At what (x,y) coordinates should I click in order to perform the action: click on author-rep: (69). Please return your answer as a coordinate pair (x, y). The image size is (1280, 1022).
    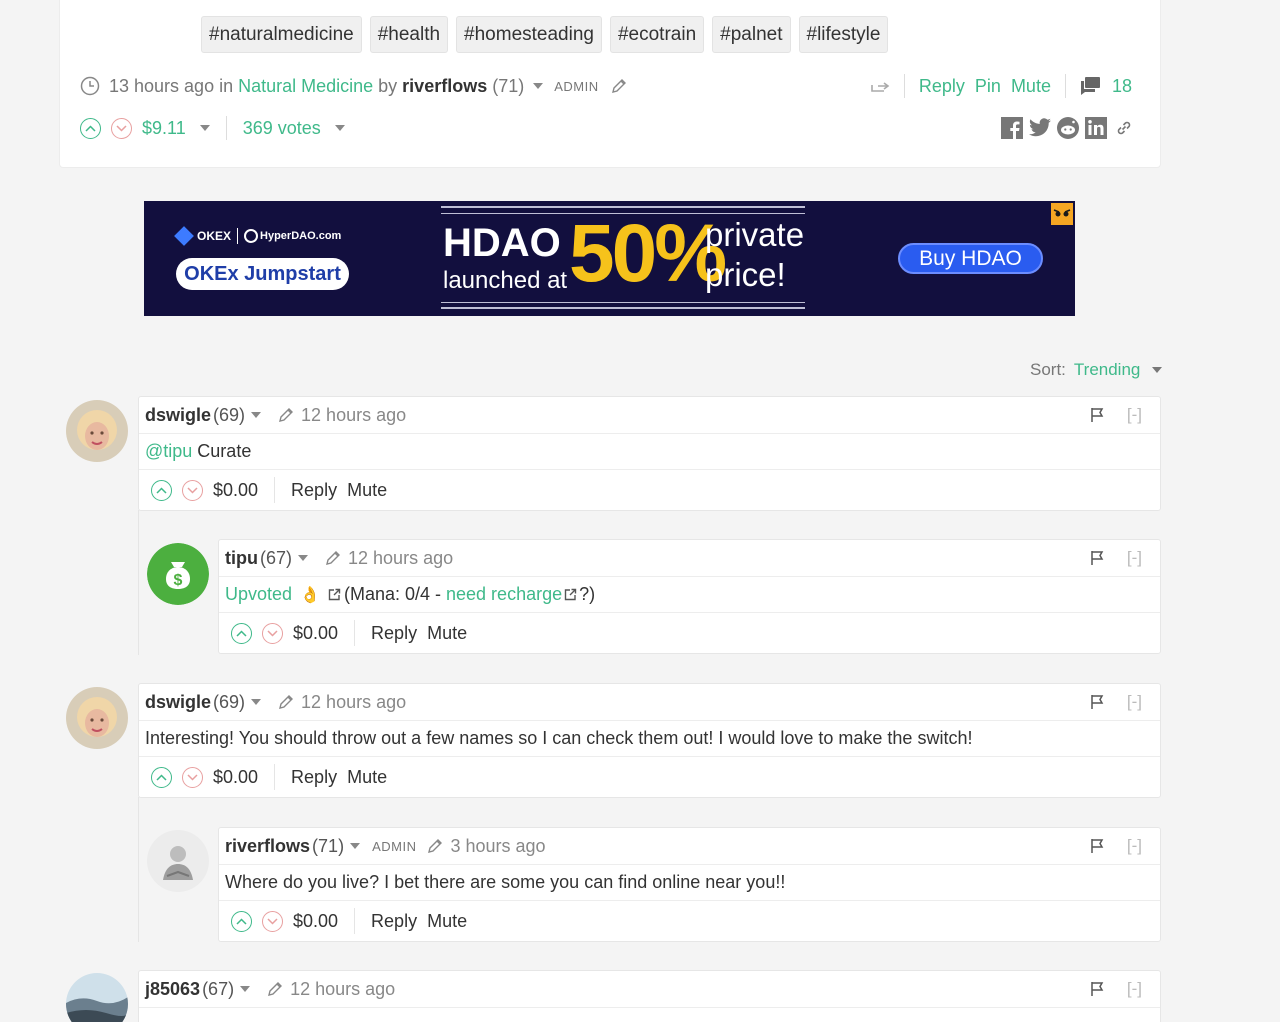
    Looking at the image, I should click on (229, 414).